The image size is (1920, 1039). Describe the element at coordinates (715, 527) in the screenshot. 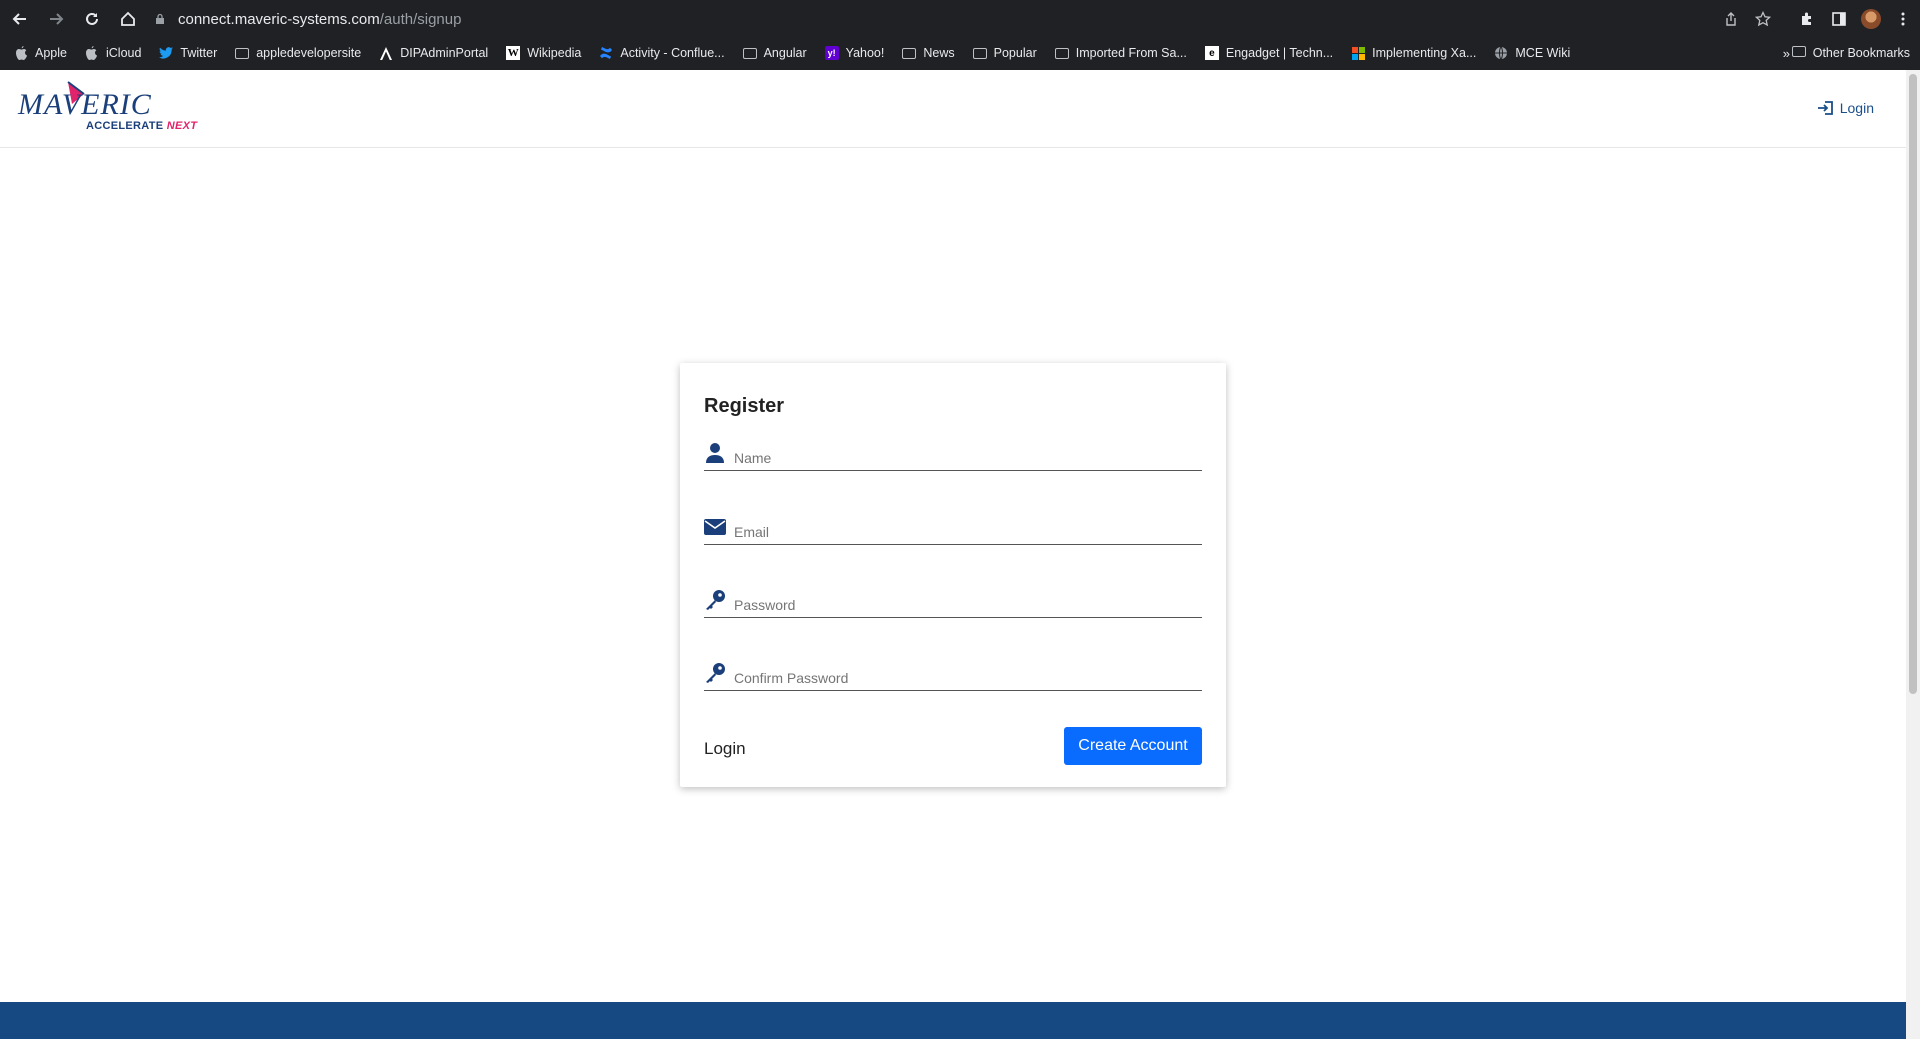

I see `envelope-icon` at that location.